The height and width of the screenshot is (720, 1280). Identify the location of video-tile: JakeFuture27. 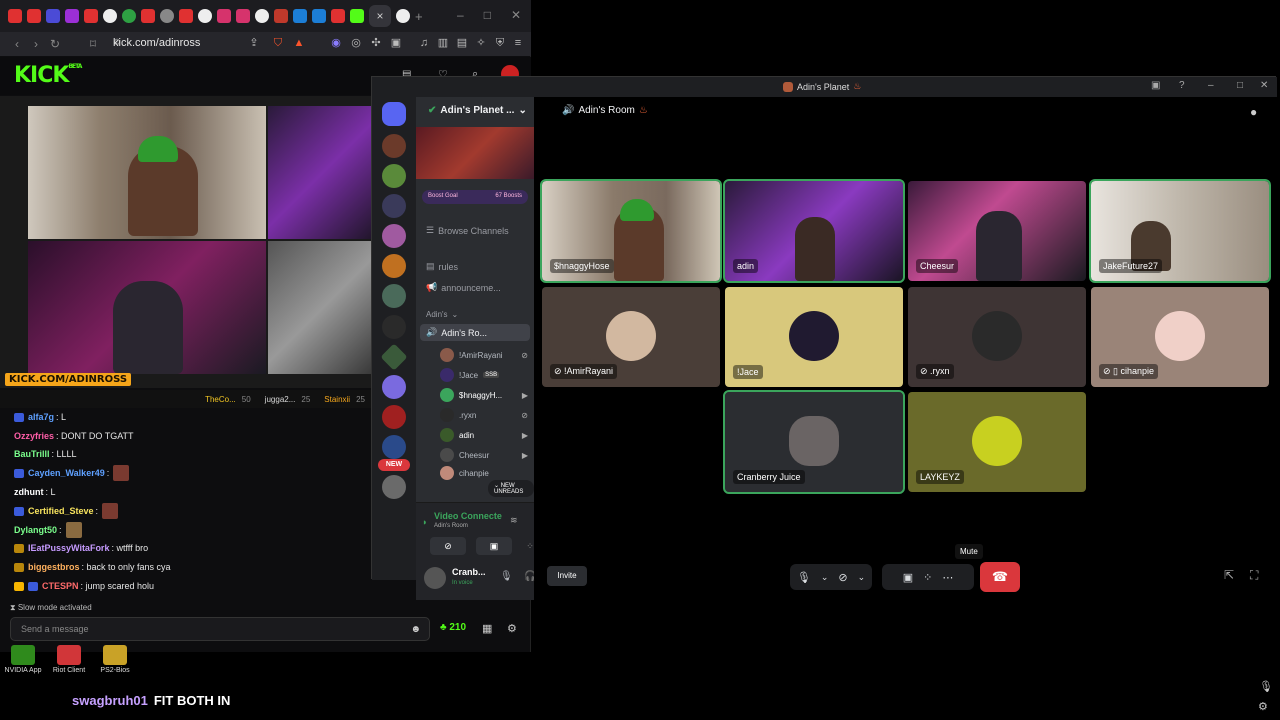
(1180, 231).